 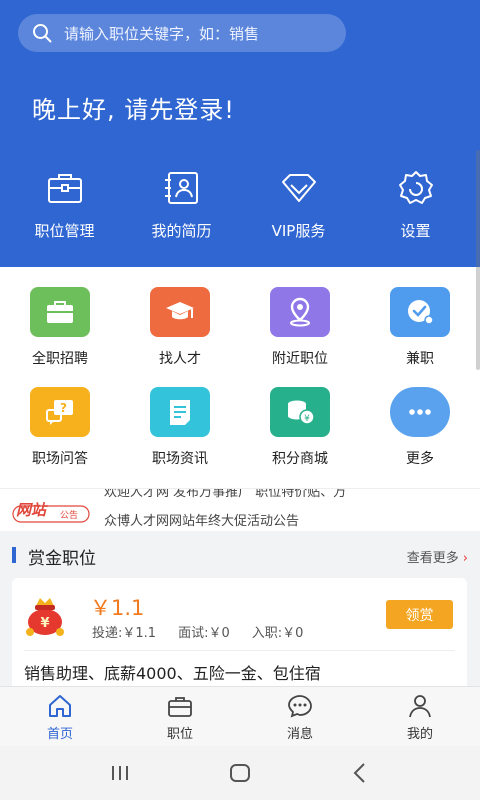 I want to click on feature-tile: ?, so click(x=60, y=412).